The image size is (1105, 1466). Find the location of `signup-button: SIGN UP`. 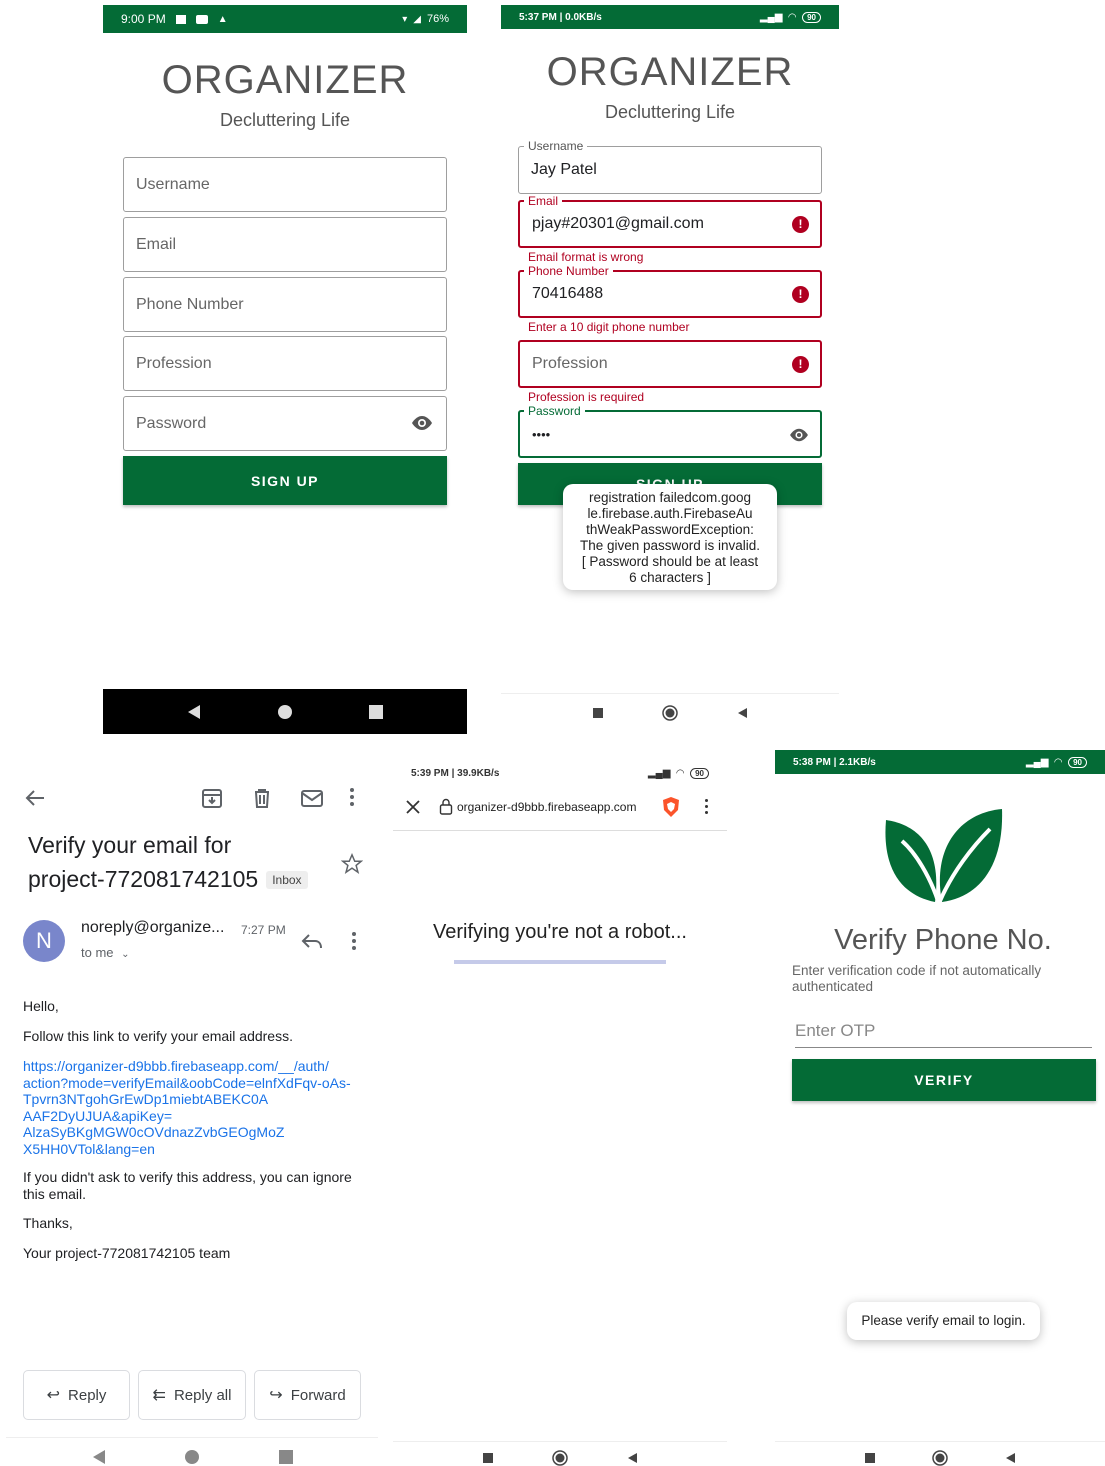

signup-button: SIGN UP is located at coordinates (285, 480).